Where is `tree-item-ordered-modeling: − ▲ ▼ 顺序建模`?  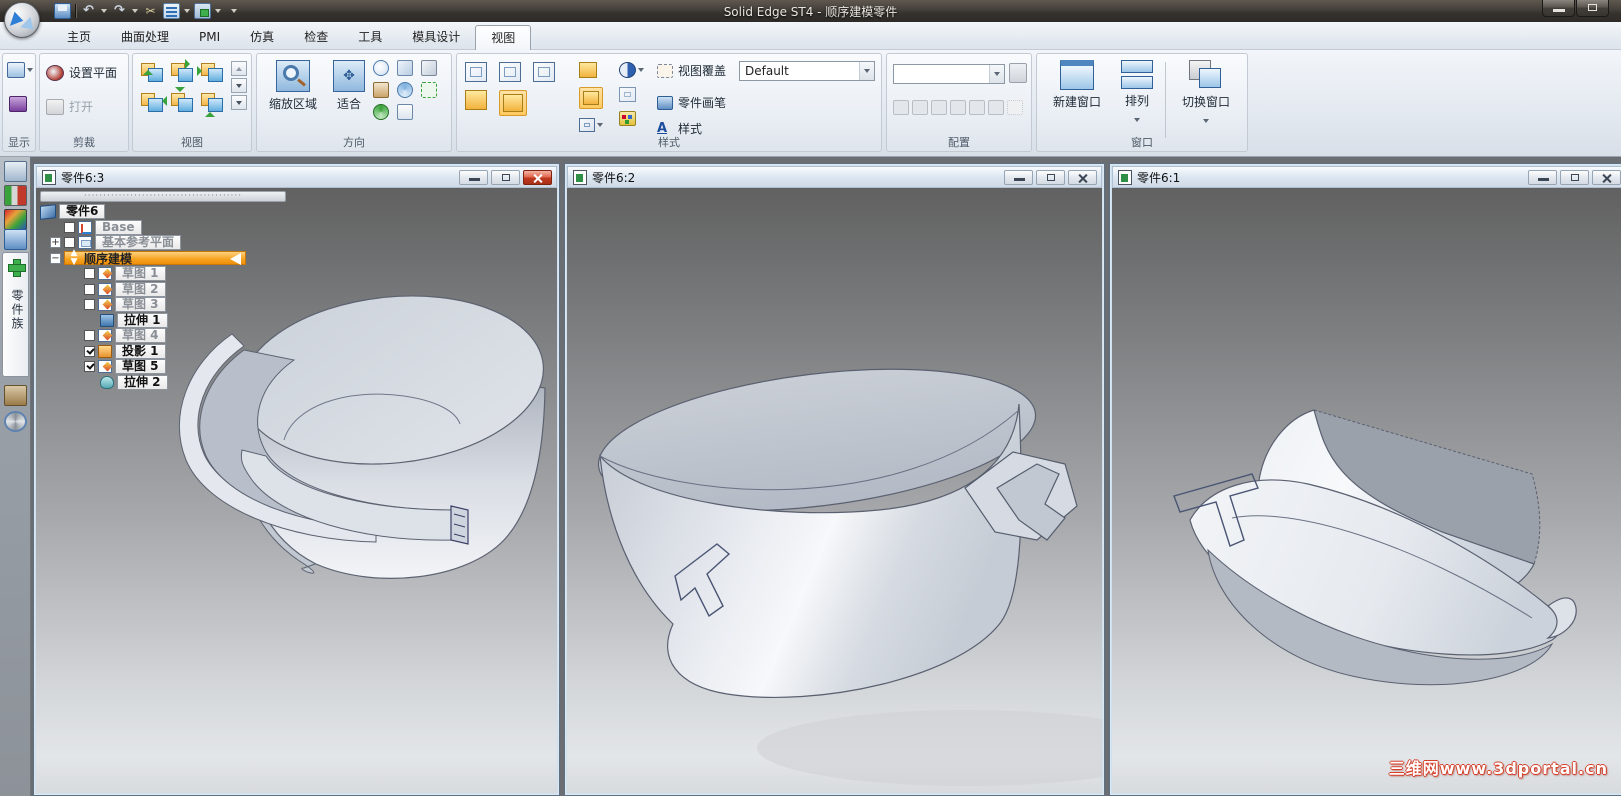
tree-item-ordered-modeling: − ▲ ▼ 顺序建模 is located at coordinates (169, 258).